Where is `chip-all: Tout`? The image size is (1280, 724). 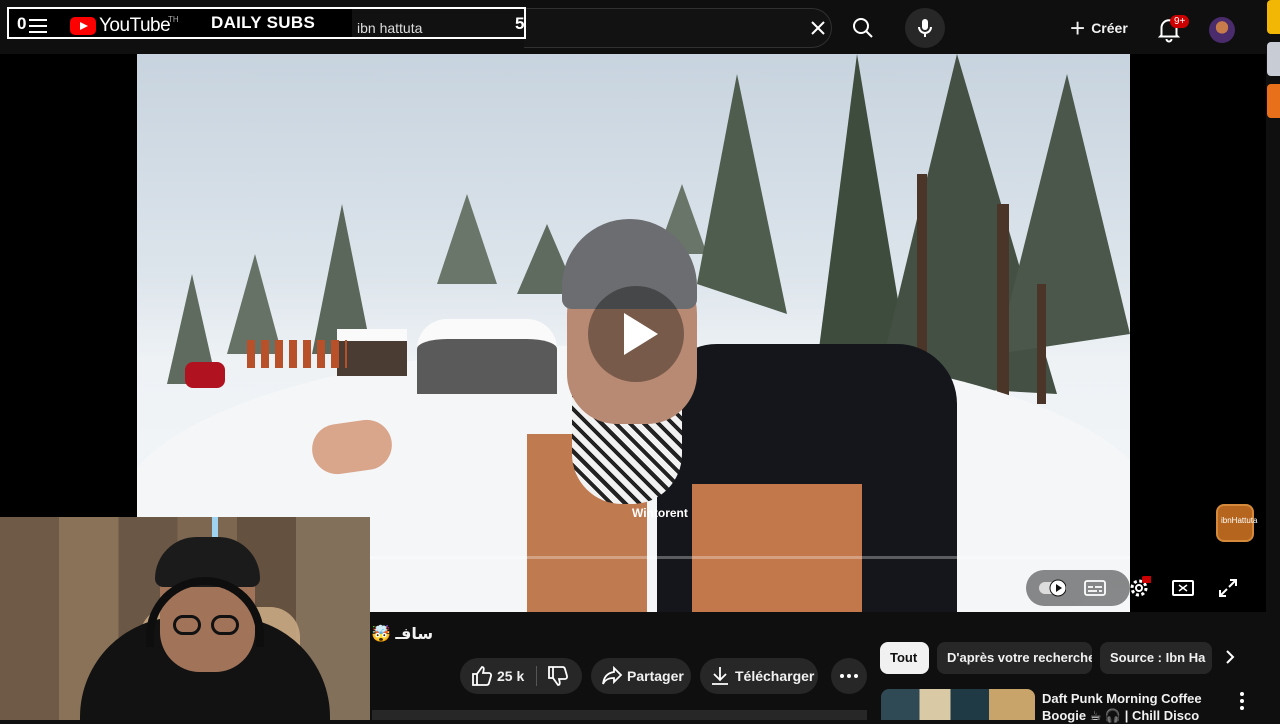
chip-all: Tout is located at coordinates (904, 658).